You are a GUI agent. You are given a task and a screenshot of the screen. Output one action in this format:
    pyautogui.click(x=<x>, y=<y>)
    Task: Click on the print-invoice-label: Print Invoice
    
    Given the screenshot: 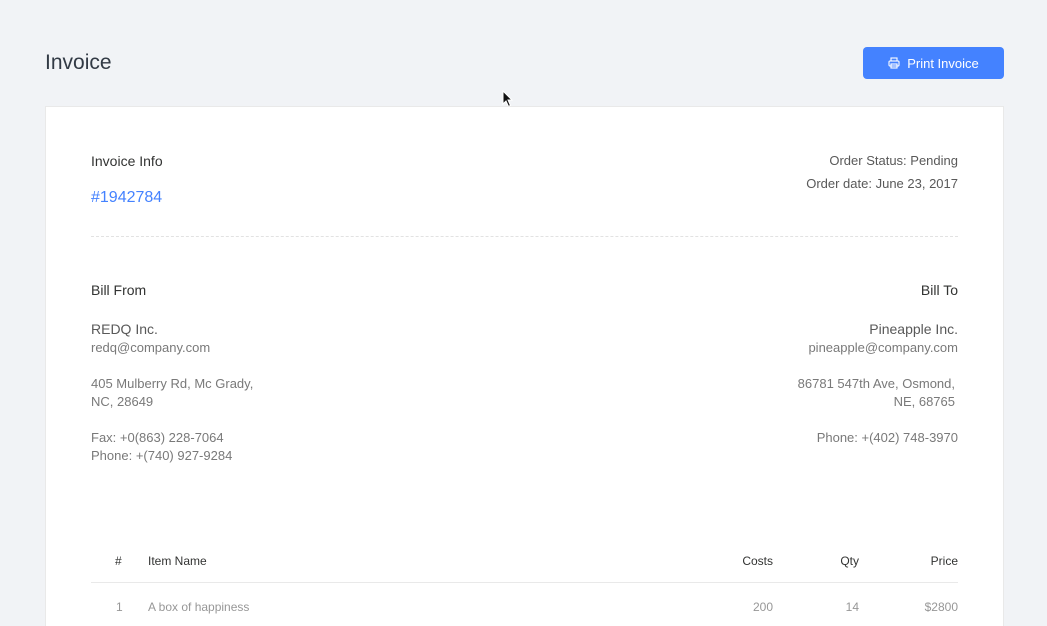 What is the action you would take?
    pyautogui.click(x=943, y=63)
    